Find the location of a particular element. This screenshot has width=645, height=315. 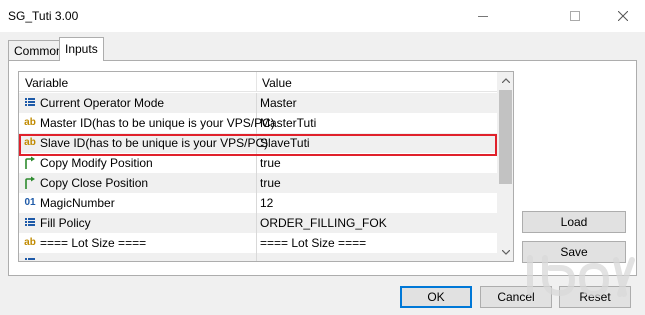

variable-name: ==== Lot Size ==== is located at coordinates (93, 243).